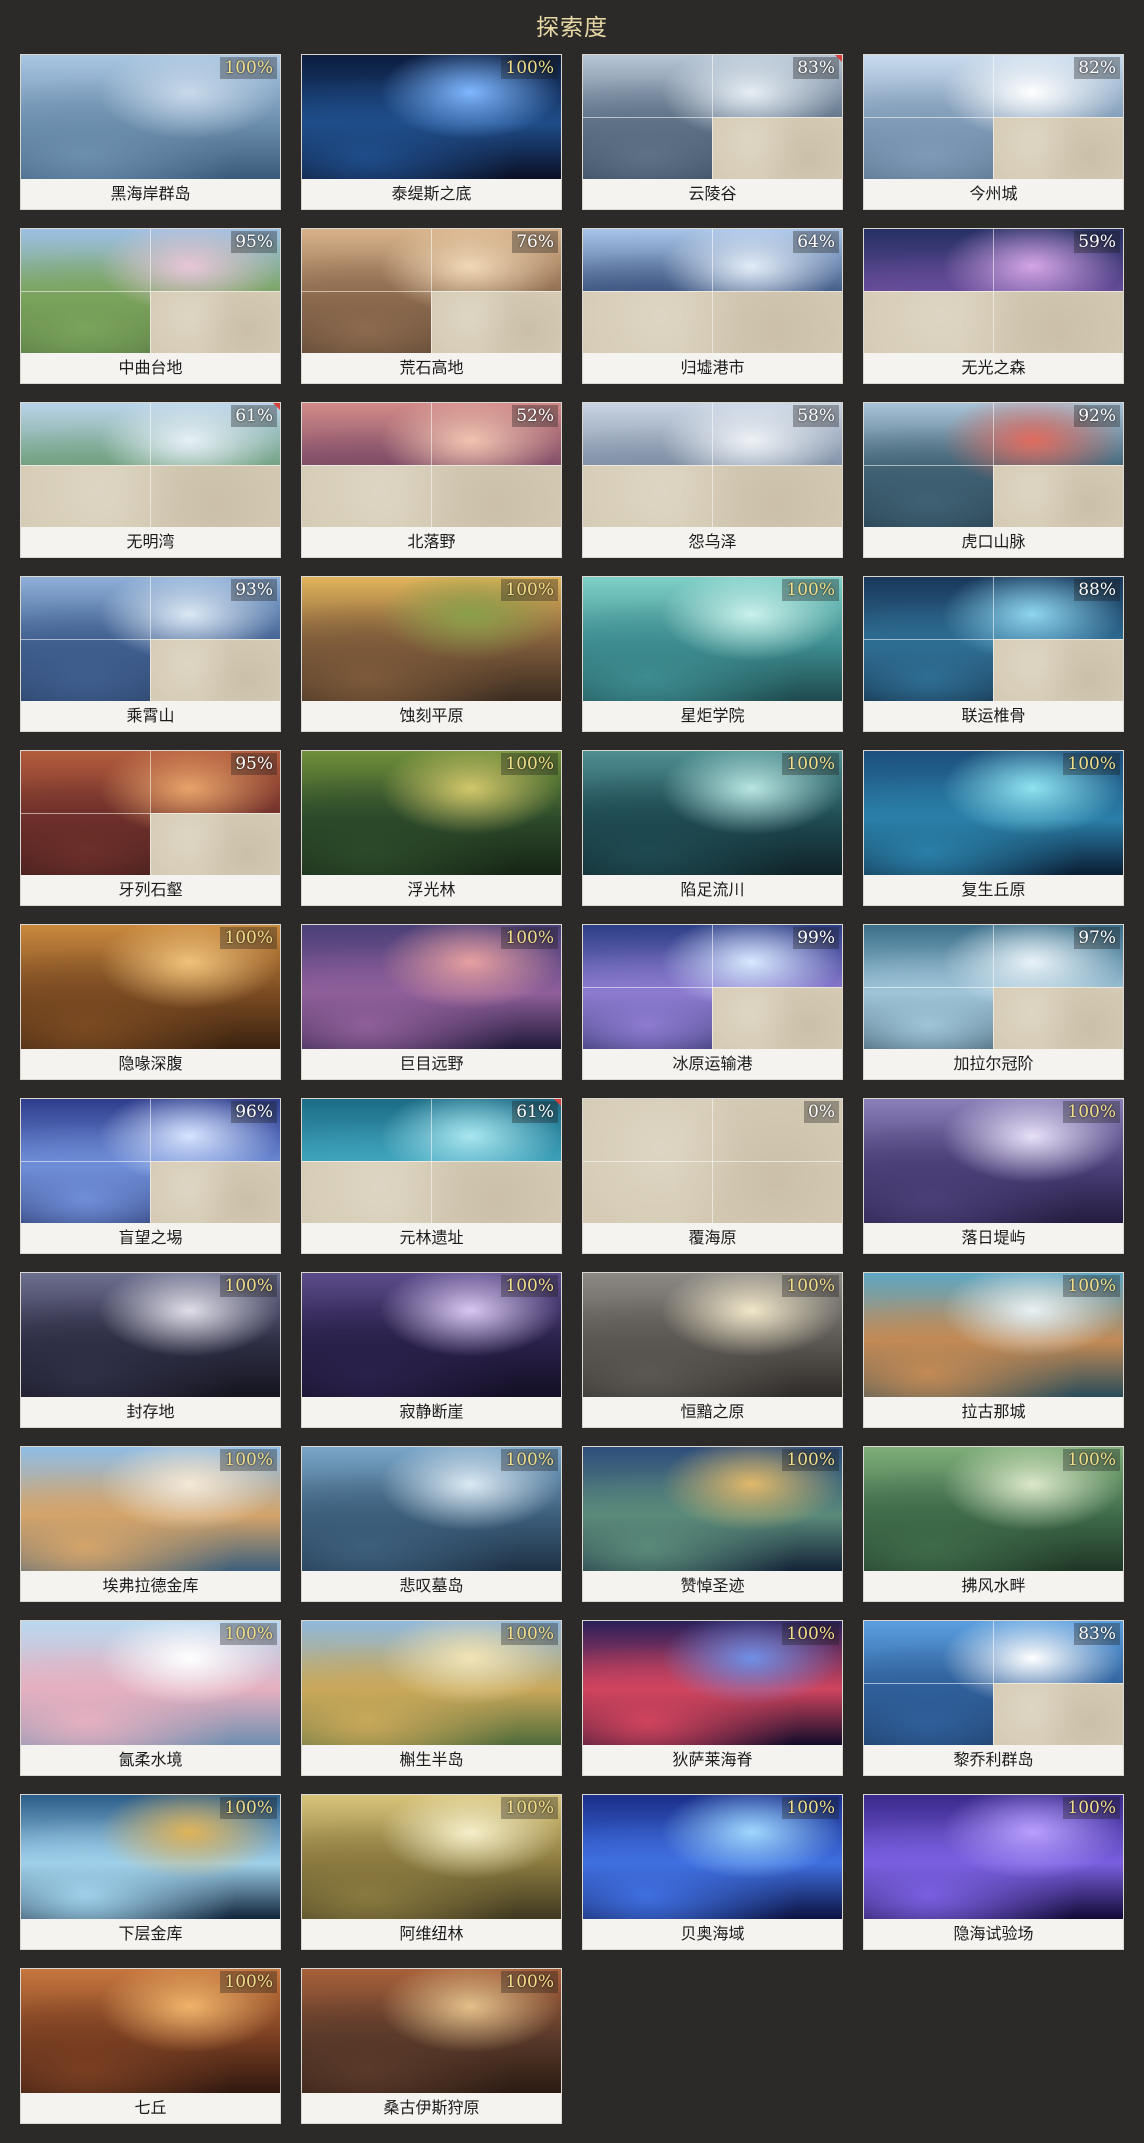  I want to click on region-card: 76% 荒石高地, so click(431, 306).